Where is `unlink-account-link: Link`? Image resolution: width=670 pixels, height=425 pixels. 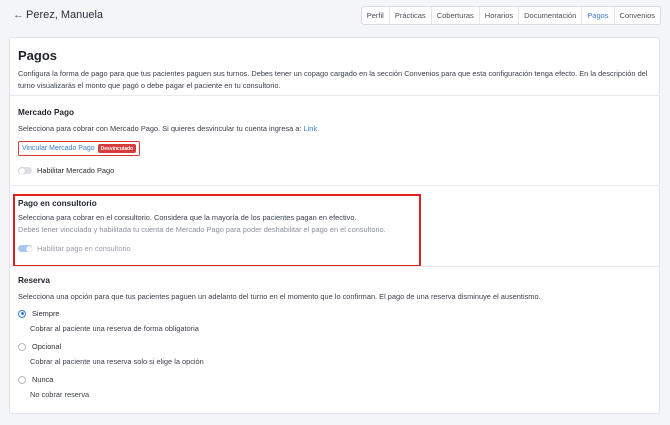 unlink-account-link: Link is located at coordinates (311, 128).